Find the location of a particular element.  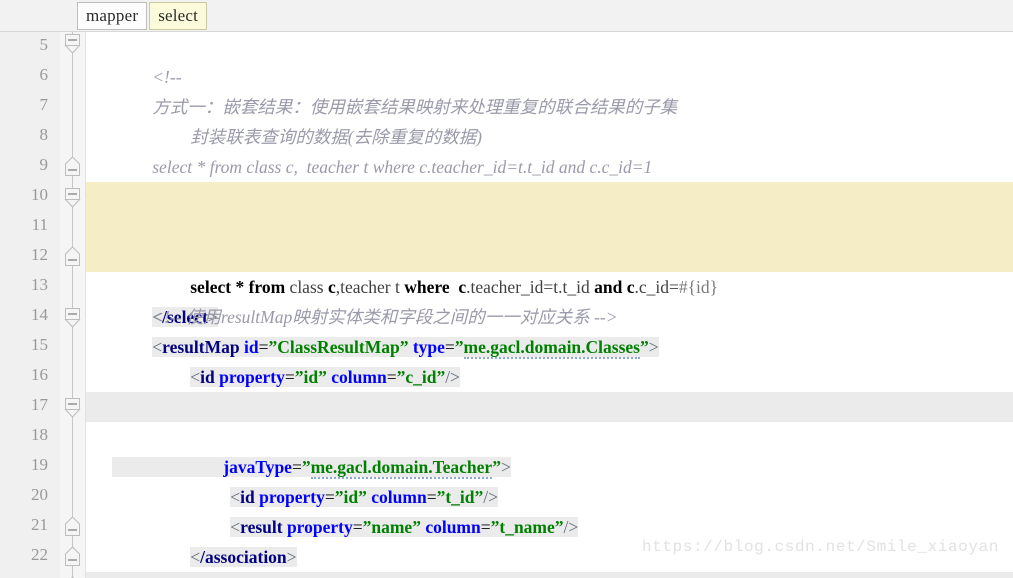

code-line: </select> is located at coordinates (549, 284).